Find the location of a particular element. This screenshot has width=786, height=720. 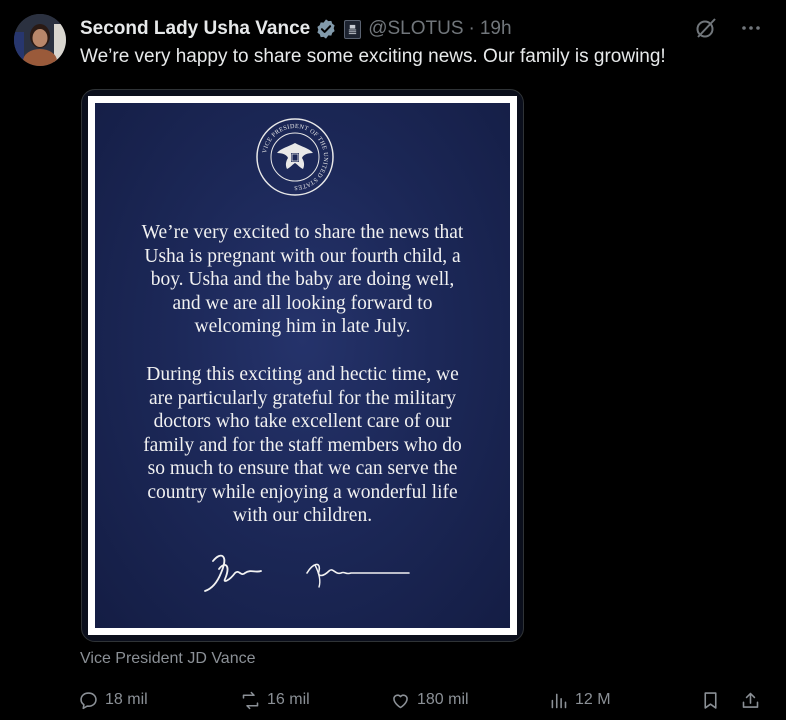

views-button: 12 M is located at coordinates (579, 700).